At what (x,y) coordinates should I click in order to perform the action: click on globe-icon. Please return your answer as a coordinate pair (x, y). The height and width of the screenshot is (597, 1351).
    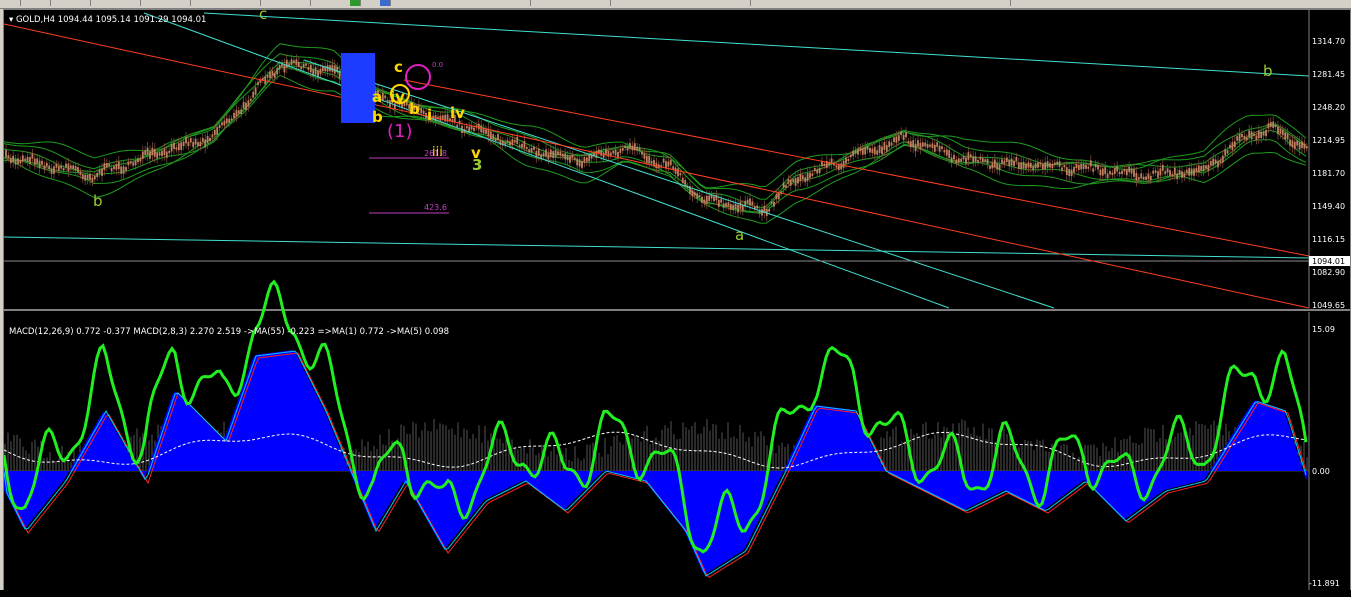
    Looking at the image, I should click on (385, 3).